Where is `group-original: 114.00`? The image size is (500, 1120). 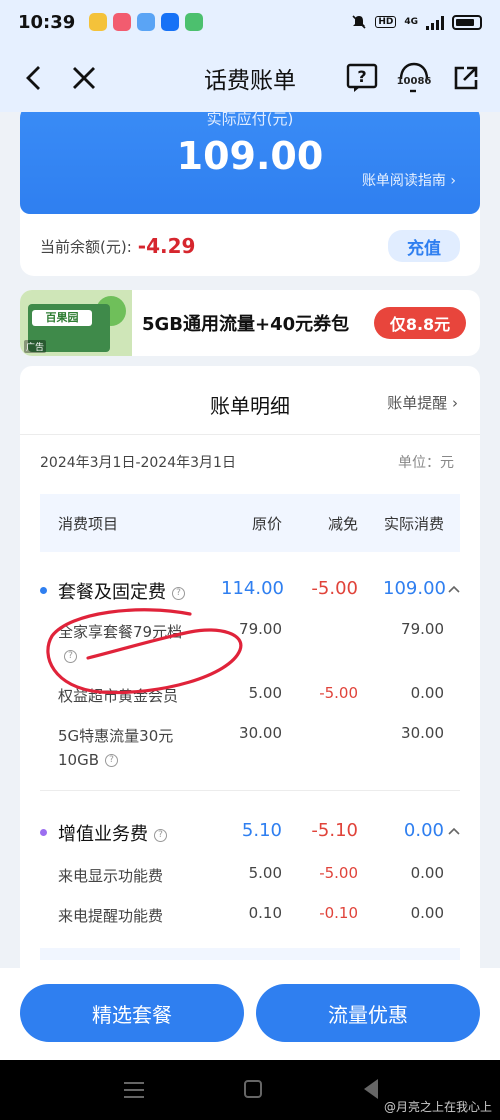
group-original: 114.00 is located at coordinates (252, 588).